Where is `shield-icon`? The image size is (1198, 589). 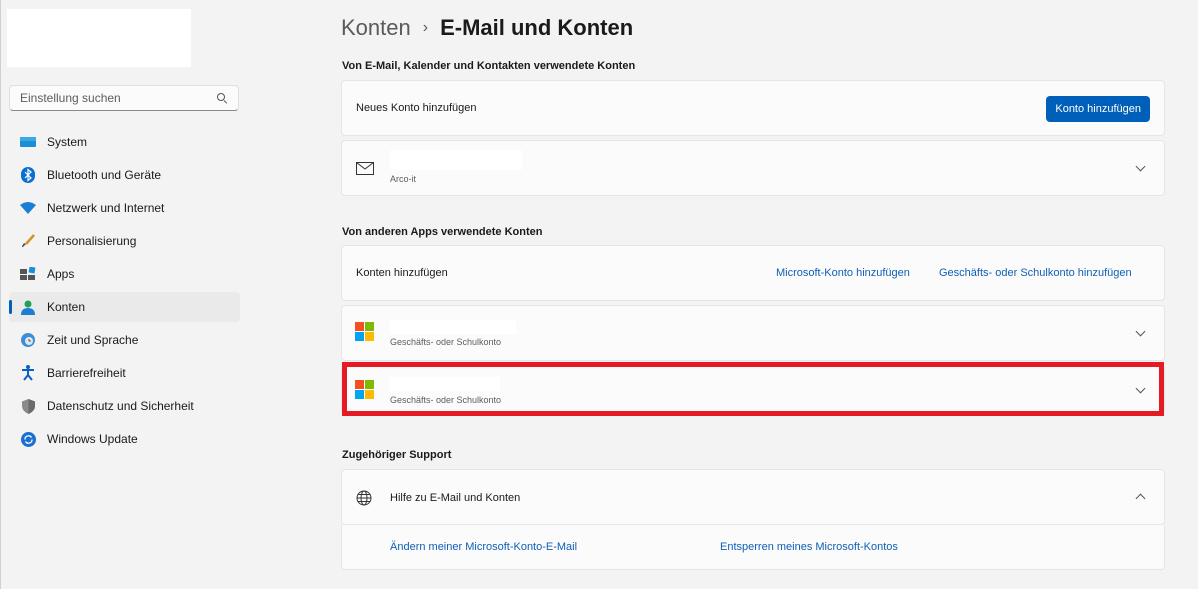
shield-icon is located at coordinates (28, 406).